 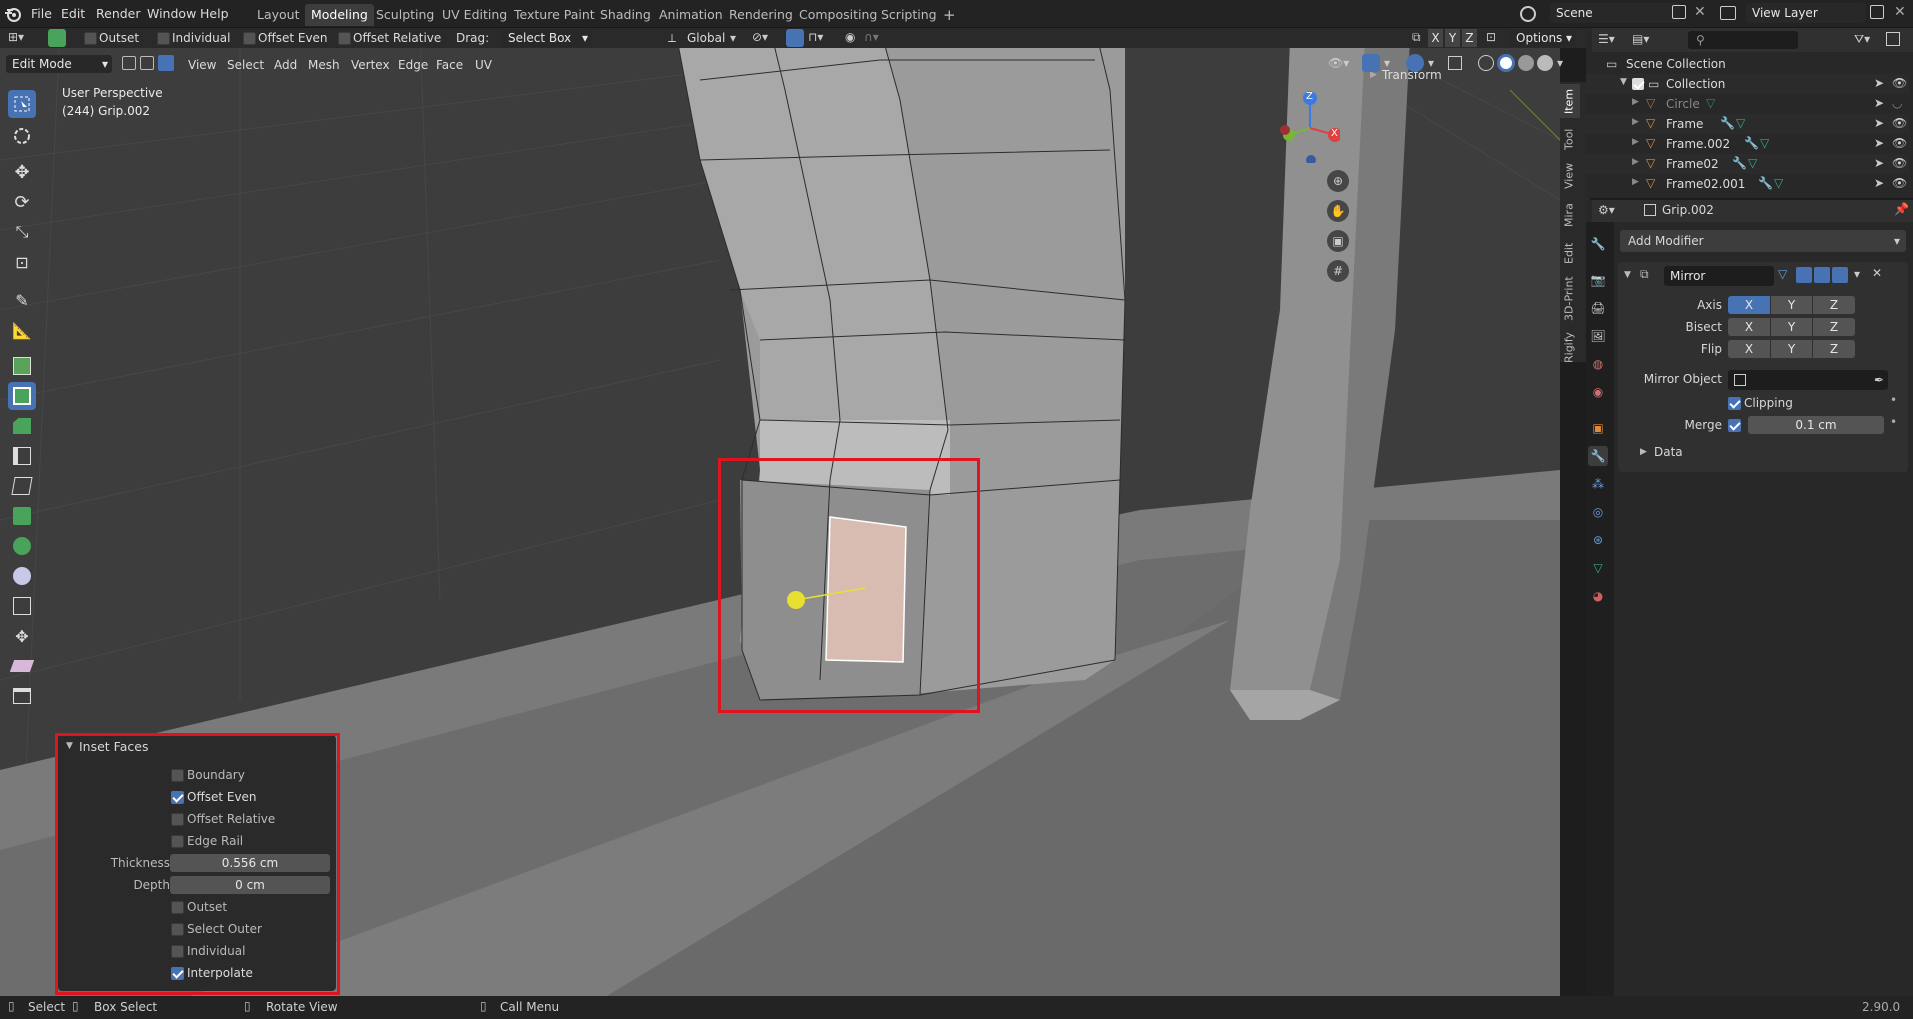 I want to click on new-view-layer-icon, so click(x=1877, y=12).